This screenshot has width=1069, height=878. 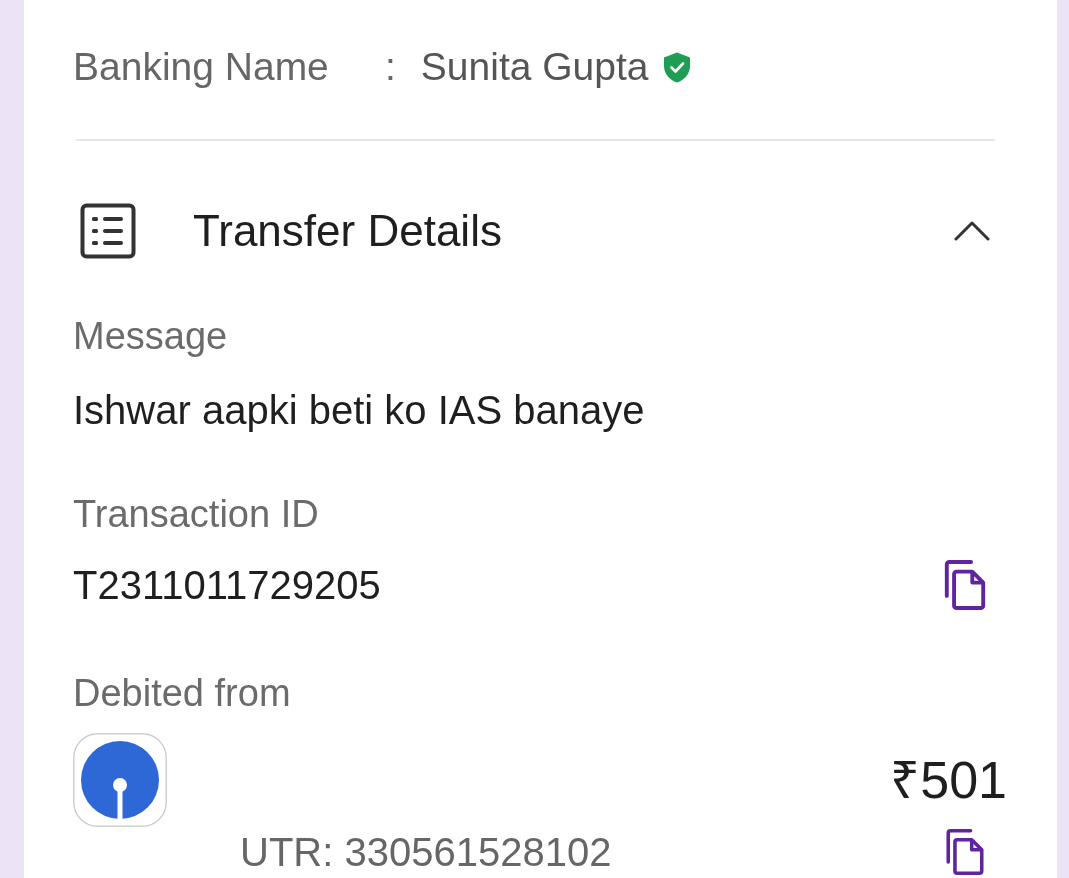 What do you see at coordinates (972, 231) in the screenshot?
I see `chevron-up-icon` at bounding box center [972, 231].